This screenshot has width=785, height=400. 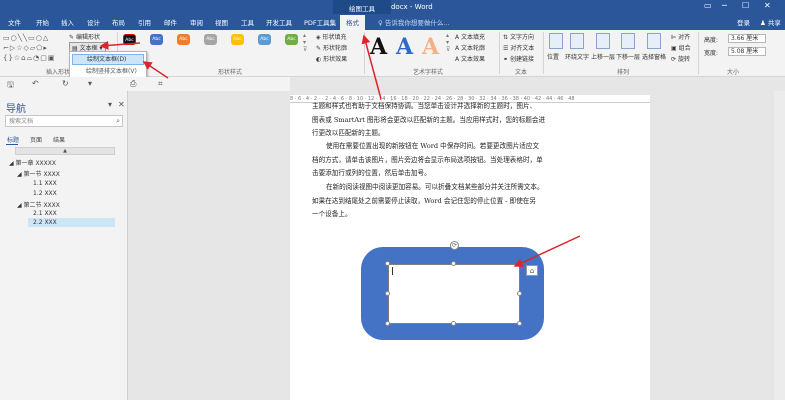 I want to click on vertical-scrollbar, so click(x=779, y=245).